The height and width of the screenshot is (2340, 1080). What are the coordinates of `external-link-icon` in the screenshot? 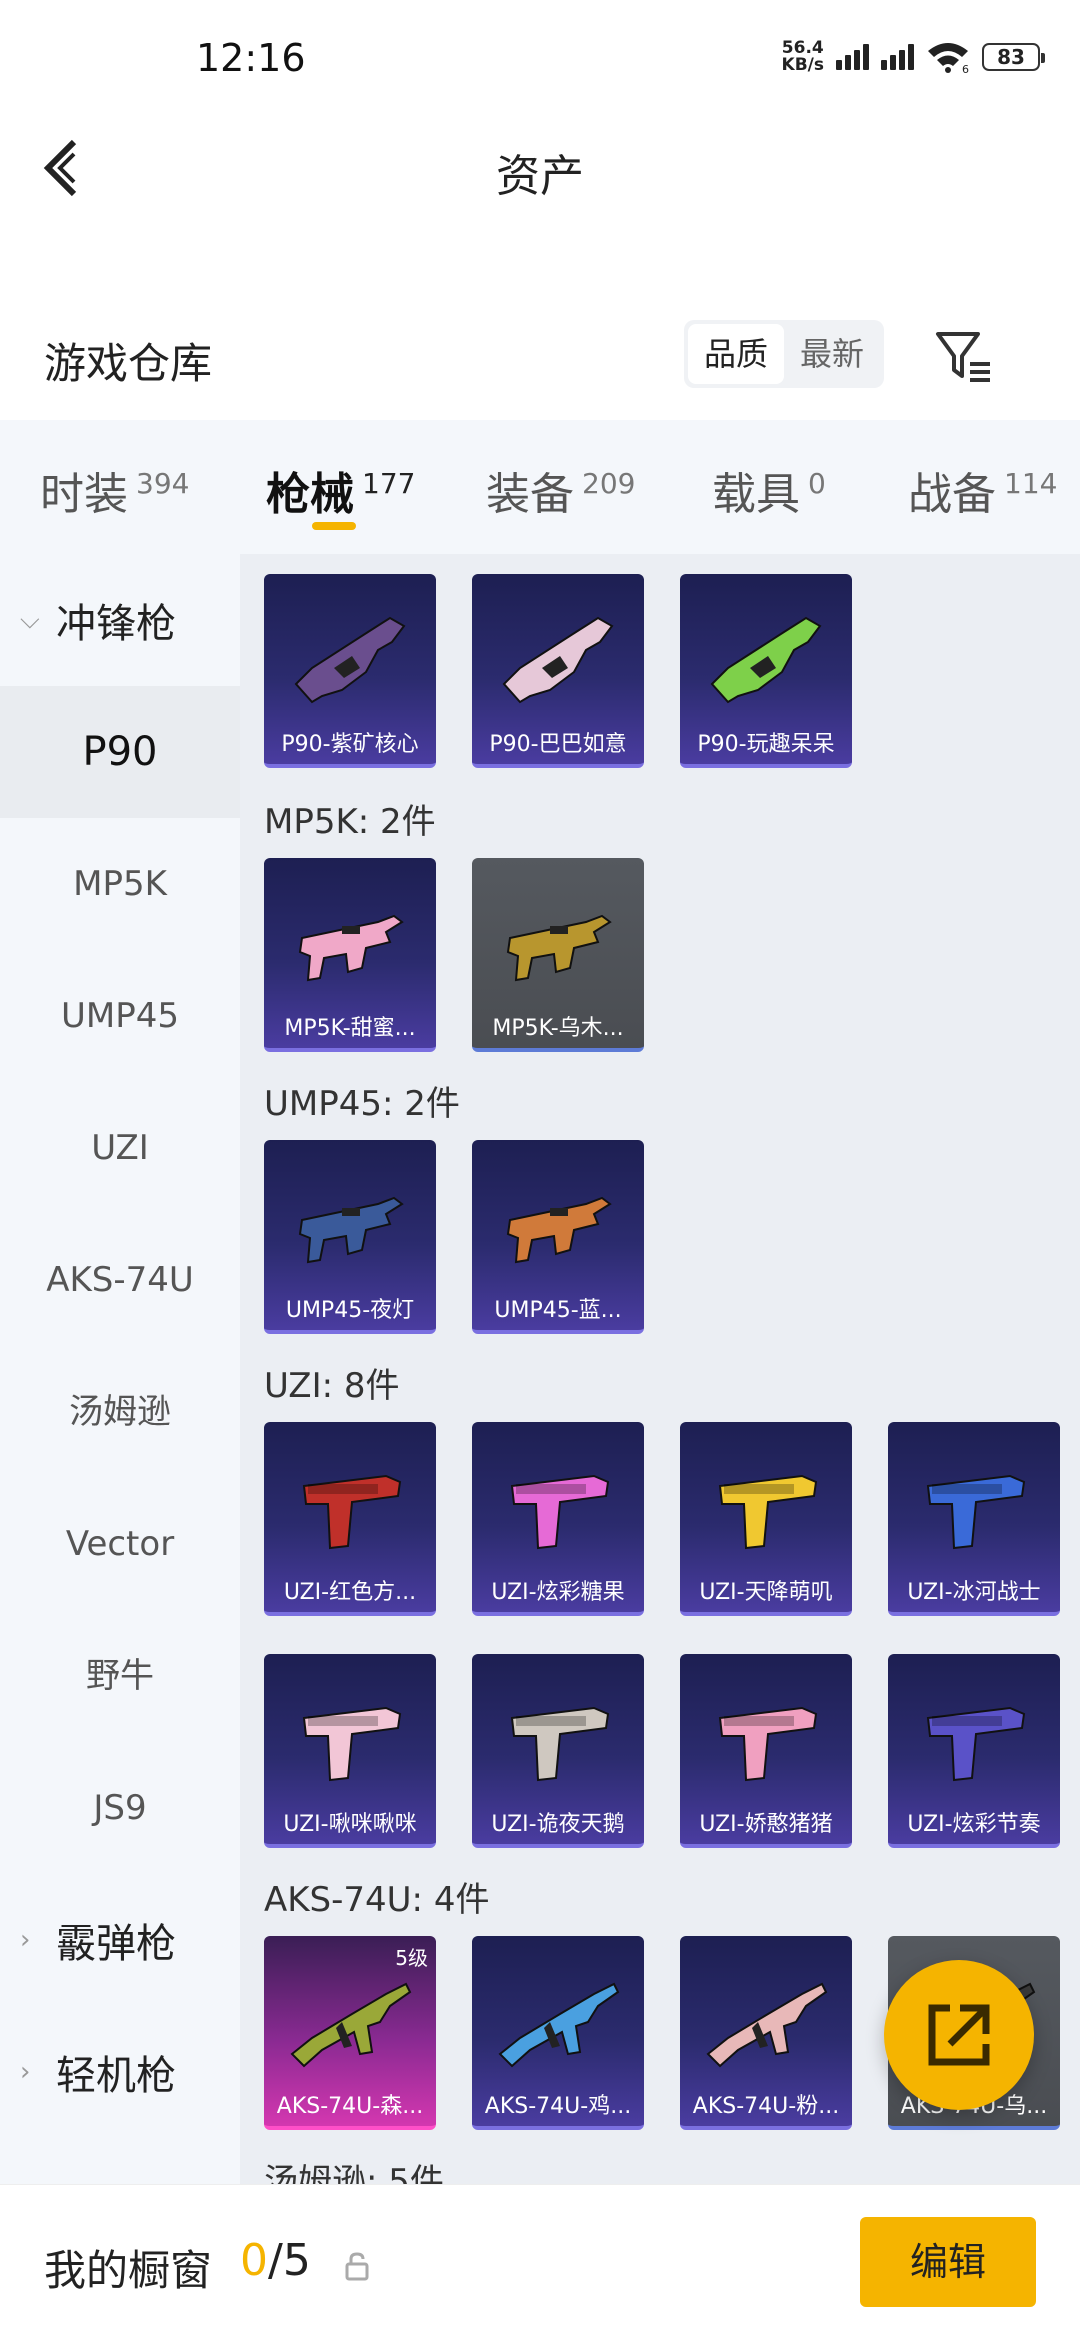 It's located at (959, 2035).